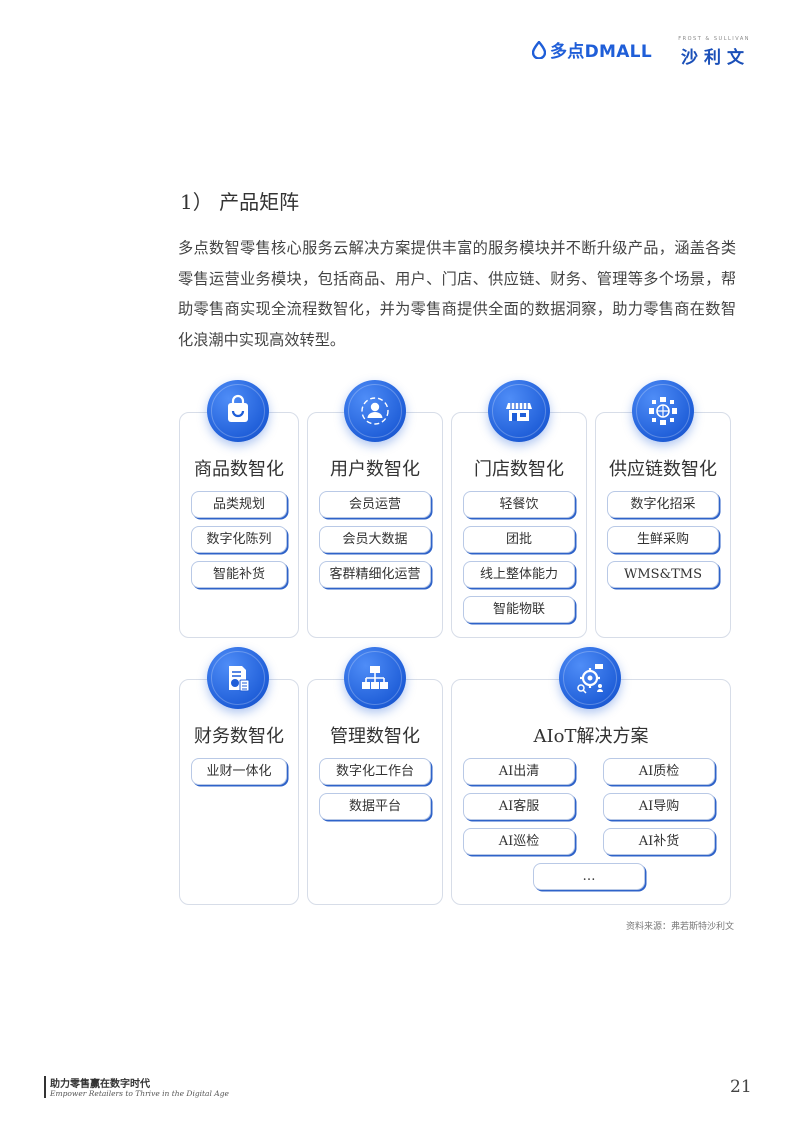  What do you see at coordinates (663, 574) in the screenshot?
I see `pill-item: WMS&TMS` at bounding box center [663, 574].